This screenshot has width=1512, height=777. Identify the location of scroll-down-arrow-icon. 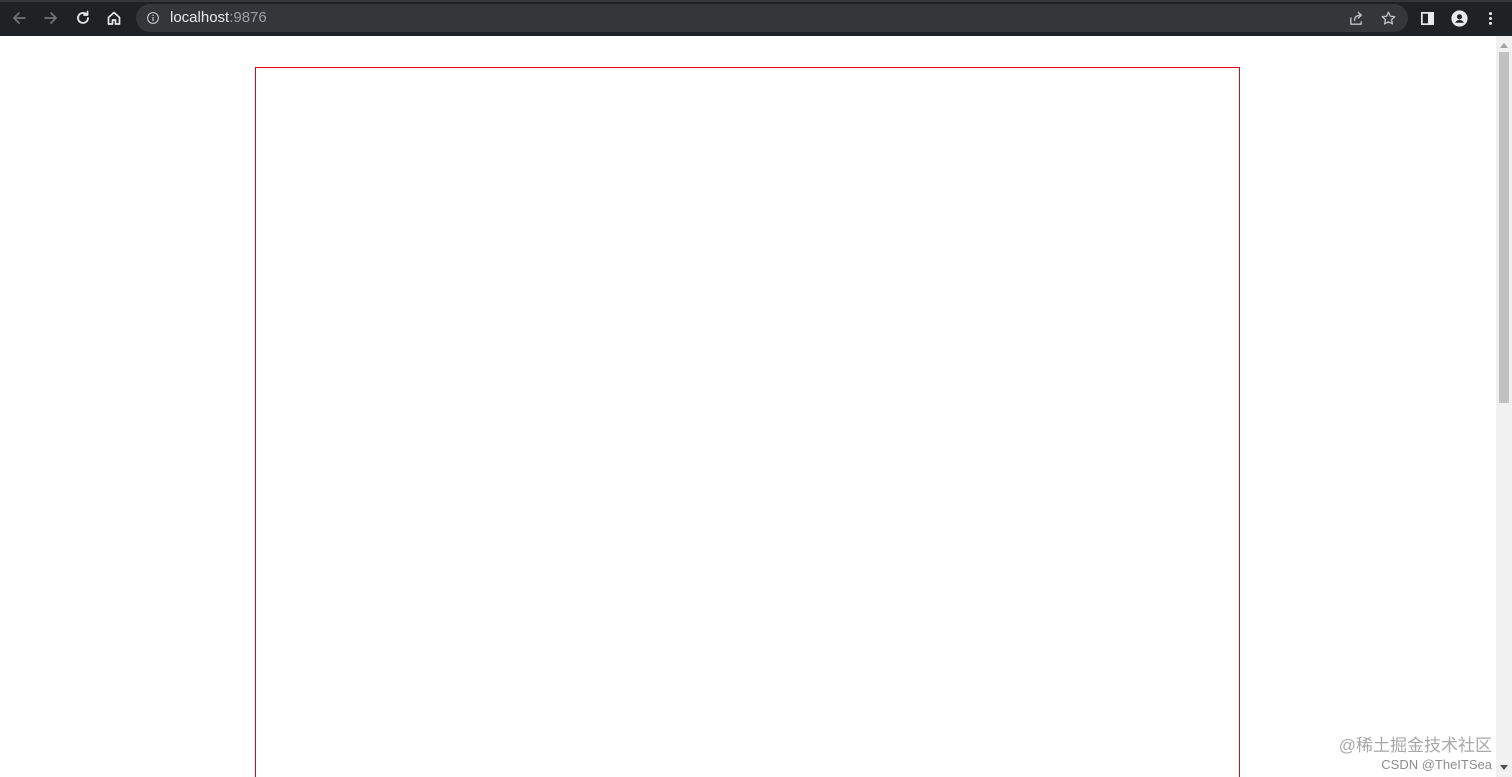
(1504, 768).